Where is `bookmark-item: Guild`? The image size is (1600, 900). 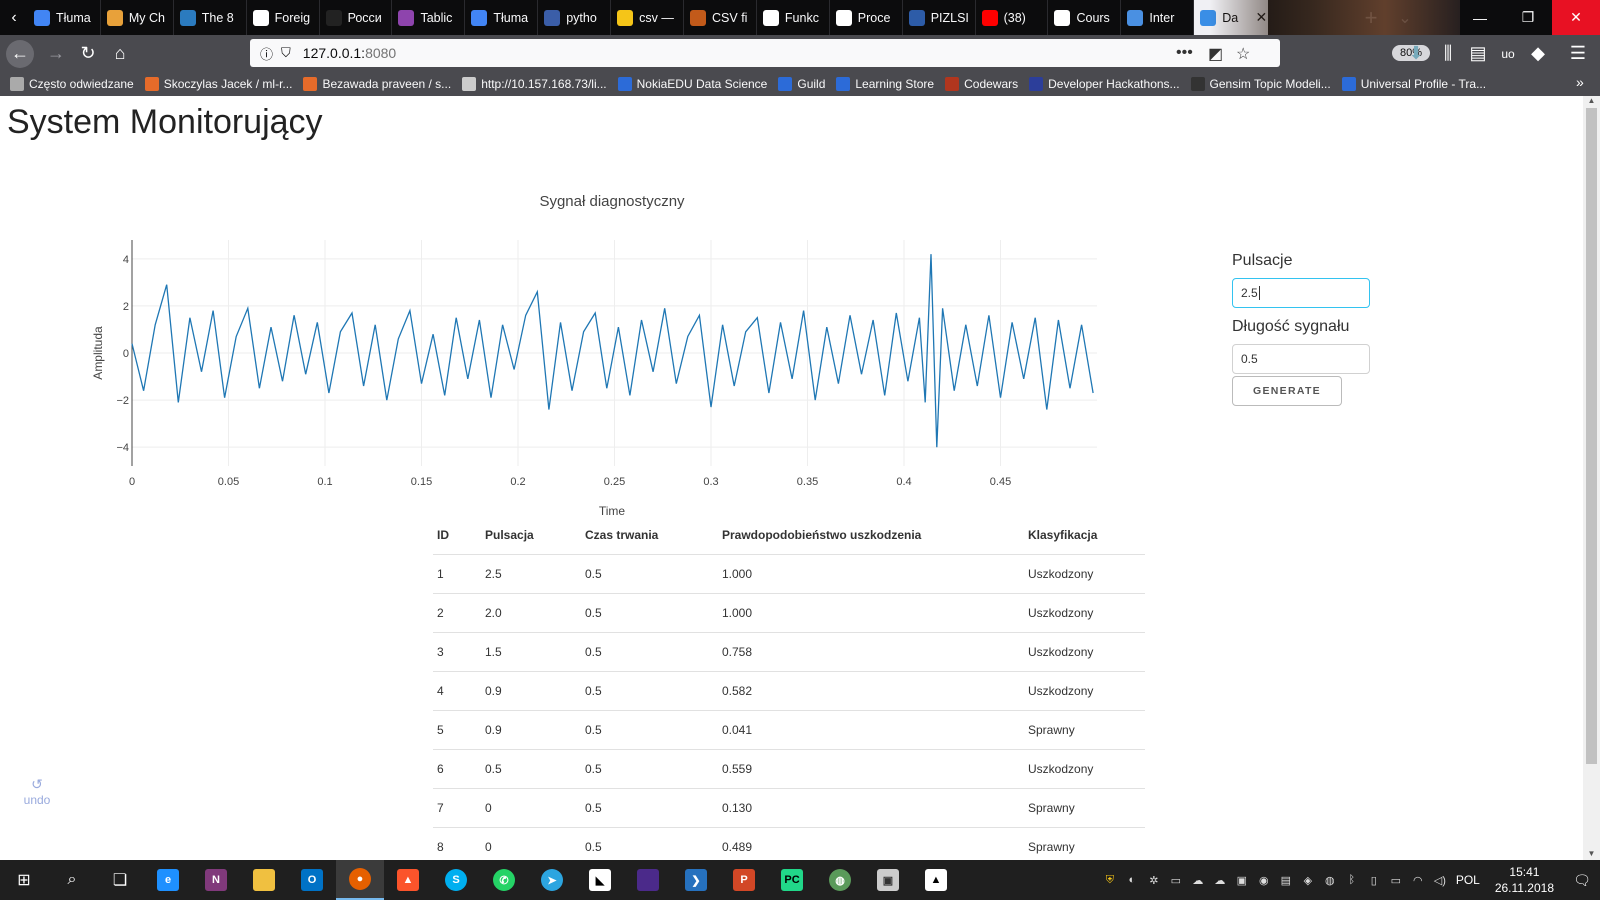
bookmark-item: Guild is located at coordinates (801, 84).